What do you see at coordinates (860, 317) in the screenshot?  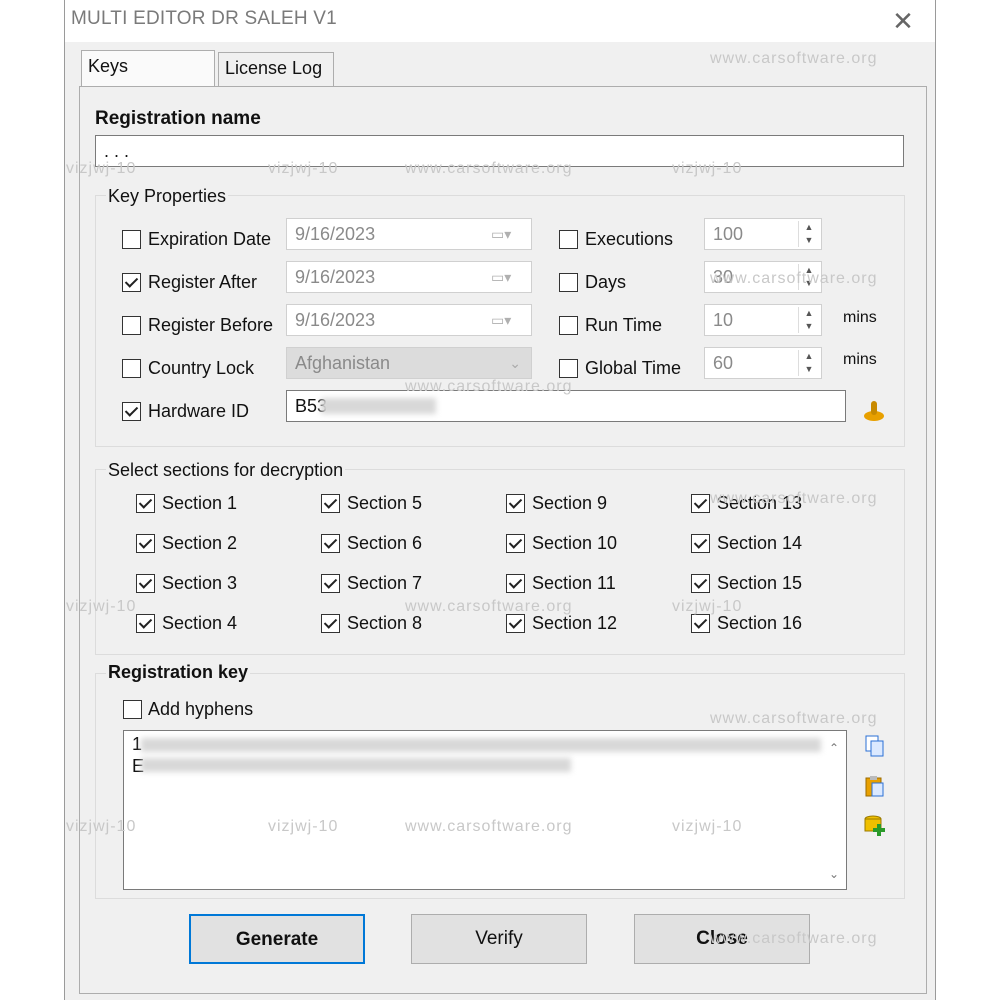 I see `run-time-unit: mins` at bounding box center [860, 317].